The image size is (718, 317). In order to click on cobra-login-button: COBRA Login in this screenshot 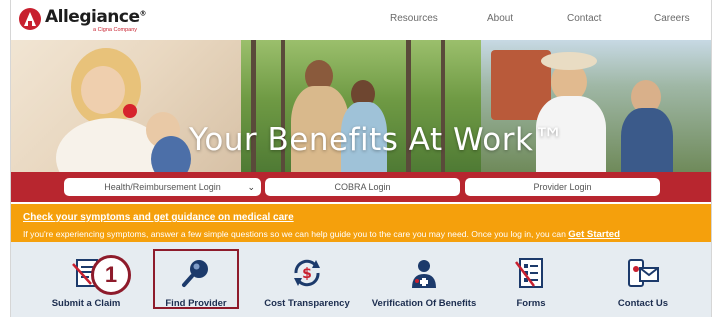, I will do `click(362, 187)`.